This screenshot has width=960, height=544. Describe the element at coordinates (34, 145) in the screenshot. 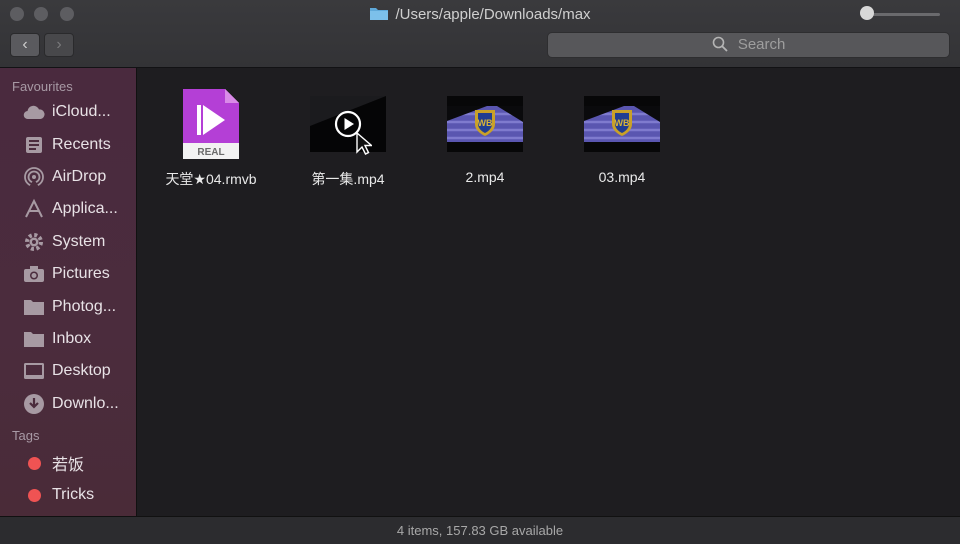

I see `recents-icon` at that location.